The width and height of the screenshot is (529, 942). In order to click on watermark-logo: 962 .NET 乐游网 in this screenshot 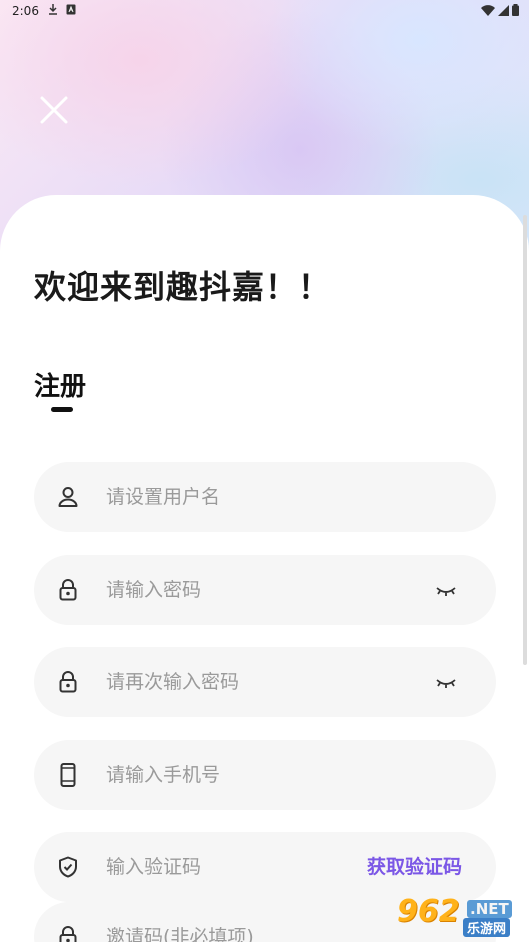, I will do `click(457, 916)`.